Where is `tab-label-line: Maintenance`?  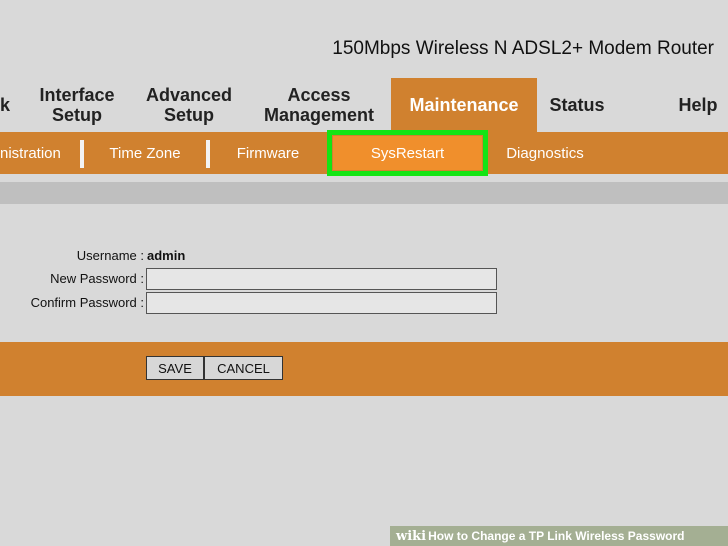
tab-label-line: Maintenance is located at coordinates (464, 105).